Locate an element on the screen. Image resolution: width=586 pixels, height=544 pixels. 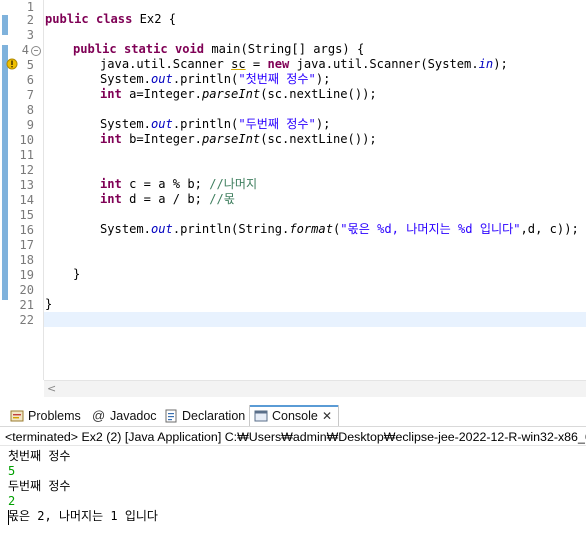
line-number: 20 is located at coordinates (26, 290).